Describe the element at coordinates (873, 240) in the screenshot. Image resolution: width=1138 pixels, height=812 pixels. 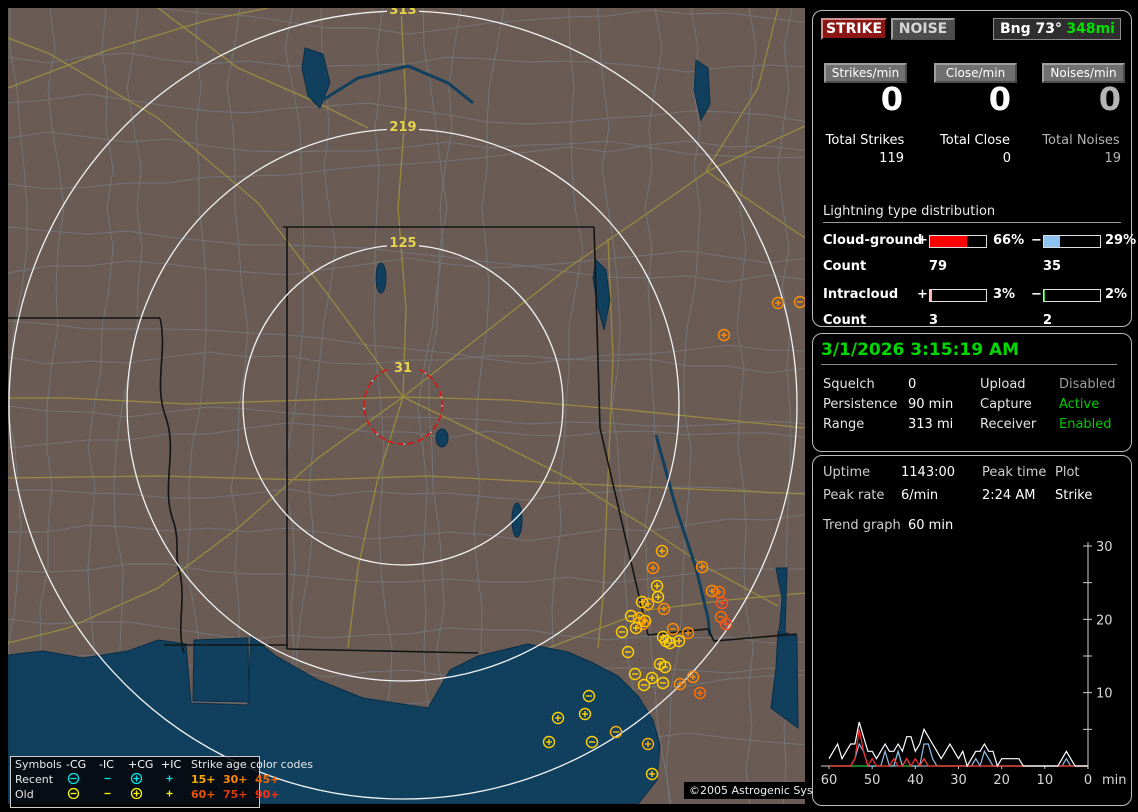
I see `cloud-ground-label: Cloud-ground` at that location.